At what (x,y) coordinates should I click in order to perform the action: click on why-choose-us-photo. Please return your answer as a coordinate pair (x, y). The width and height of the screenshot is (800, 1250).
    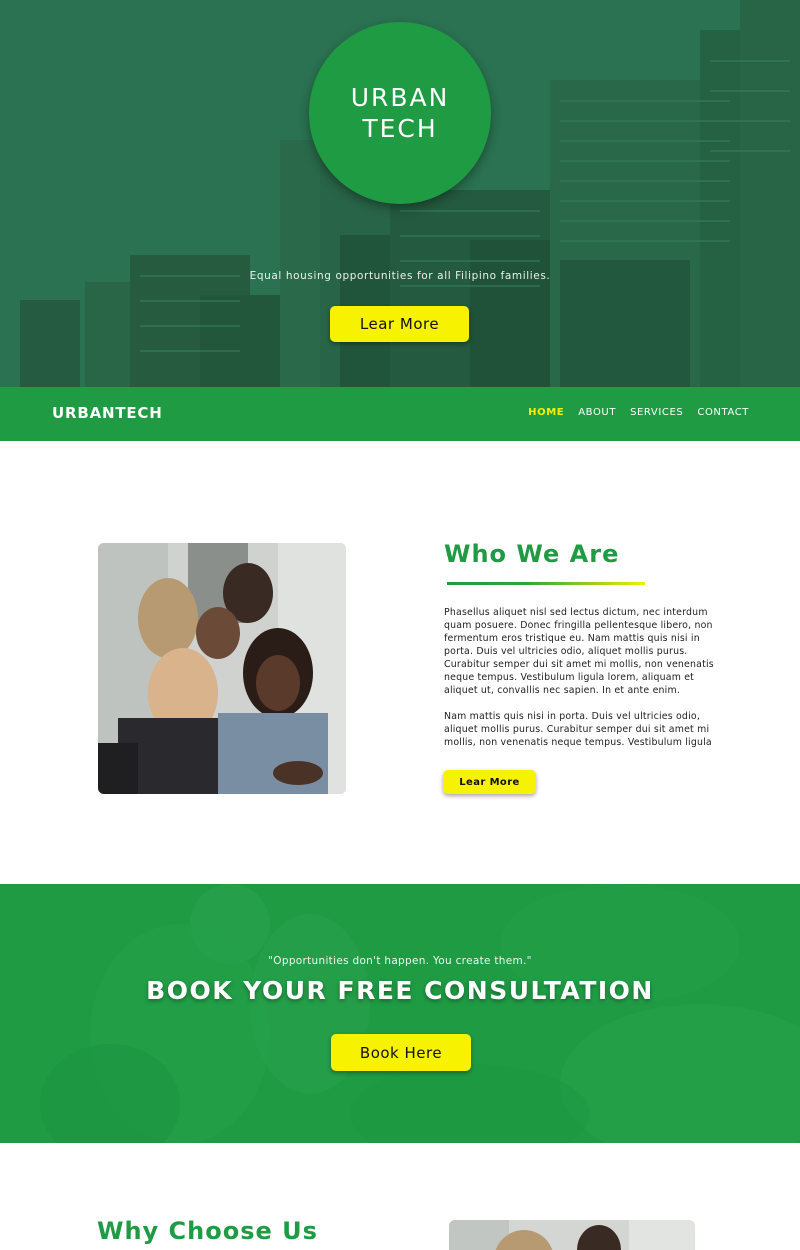
    Looking at the image, I should click on (572, 1235).